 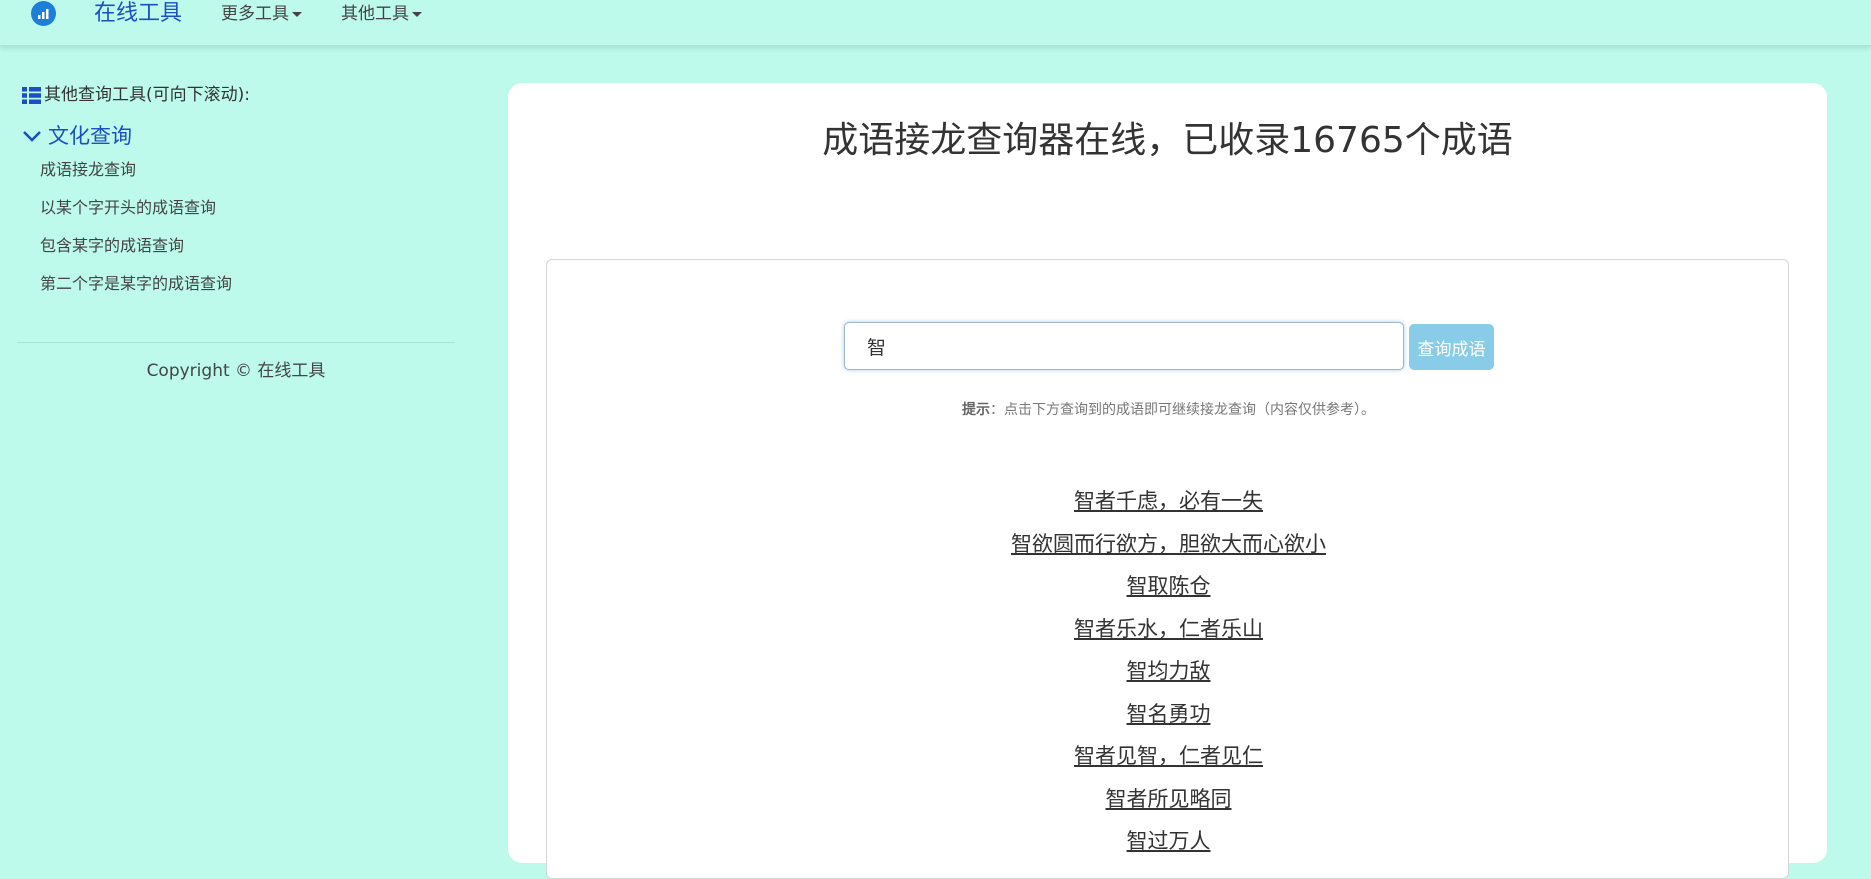 What do you see at coordinates (935, 23) in the screenshot?
I see `top-navbar: 在线工具 更多工具 其他工具` at bounding box center [935, 23].